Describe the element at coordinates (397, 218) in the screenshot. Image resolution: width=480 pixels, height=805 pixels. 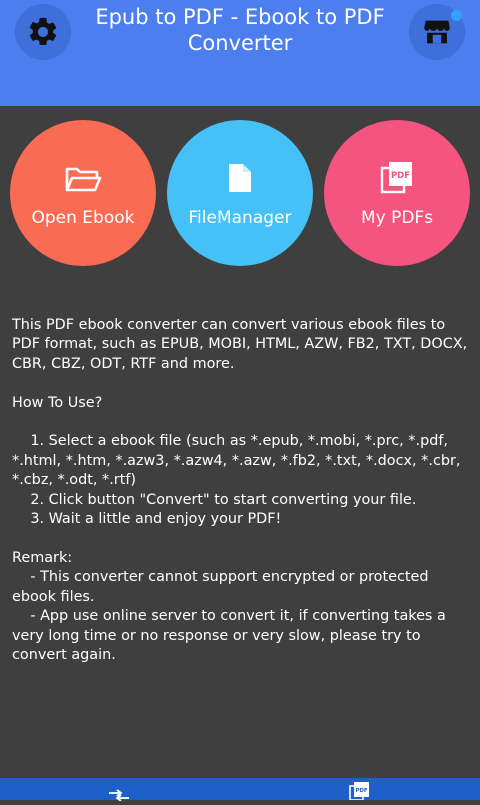
I see `my-pdfs-label: My PDFs` at that location.